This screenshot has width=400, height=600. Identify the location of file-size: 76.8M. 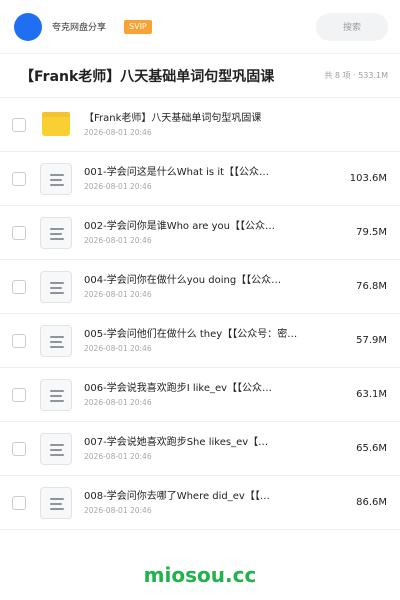
(371, 286).